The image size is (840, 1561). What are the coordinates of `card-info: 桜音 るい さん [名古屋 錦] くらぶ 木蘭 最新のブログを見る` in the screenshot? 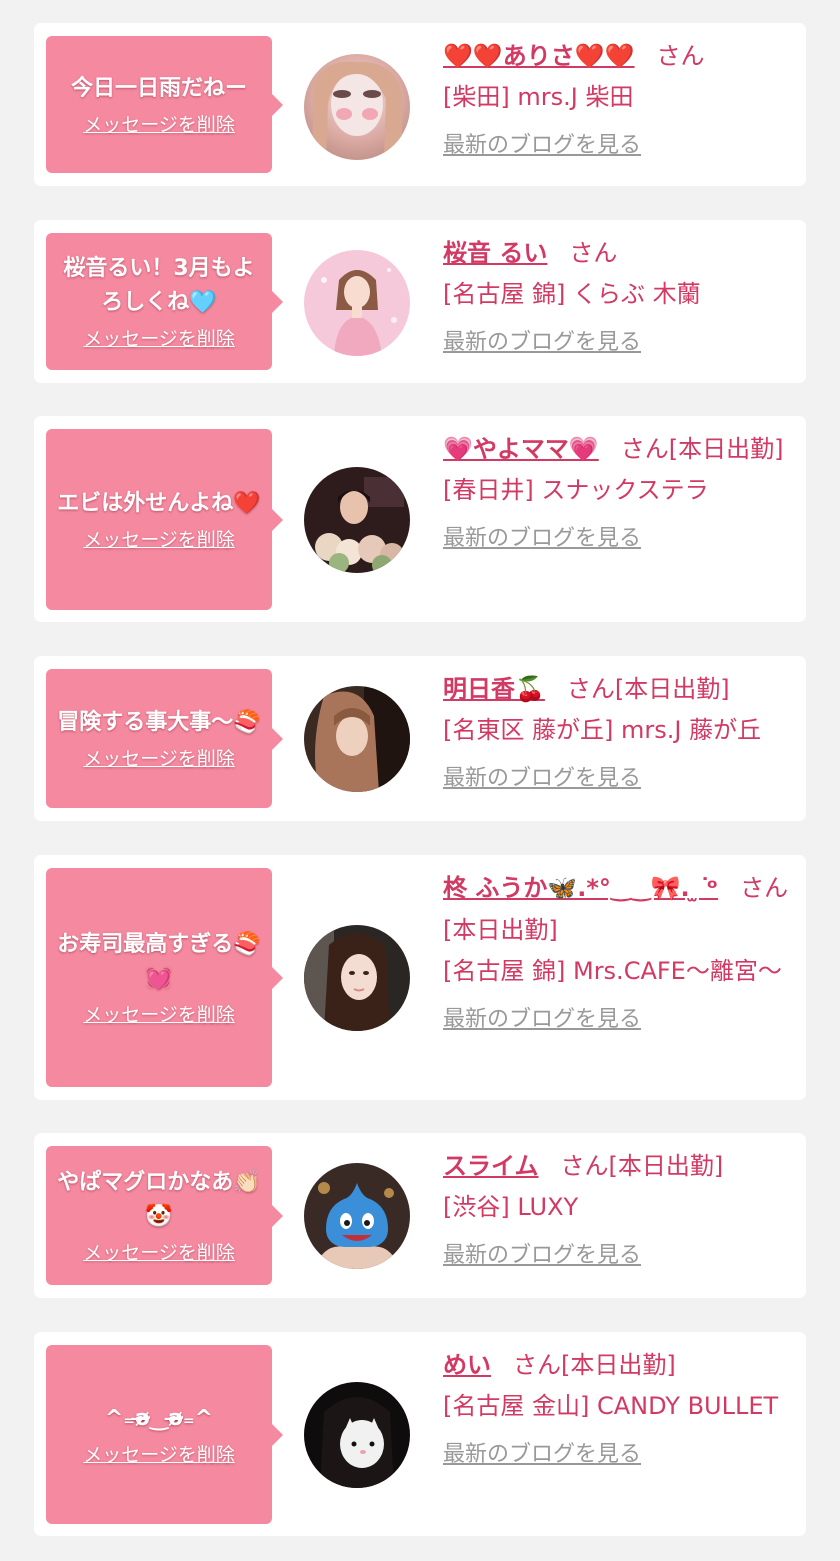 It's located at (617, 295).